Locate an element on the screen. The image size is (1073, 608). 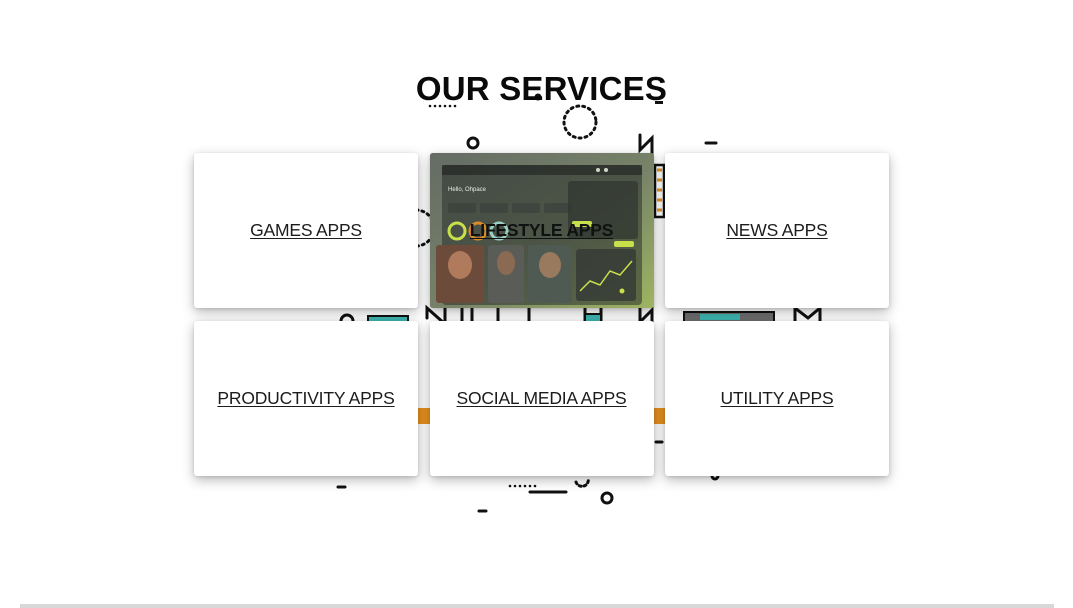
horizontal-scrollbar is located at coordinates (537, 606).